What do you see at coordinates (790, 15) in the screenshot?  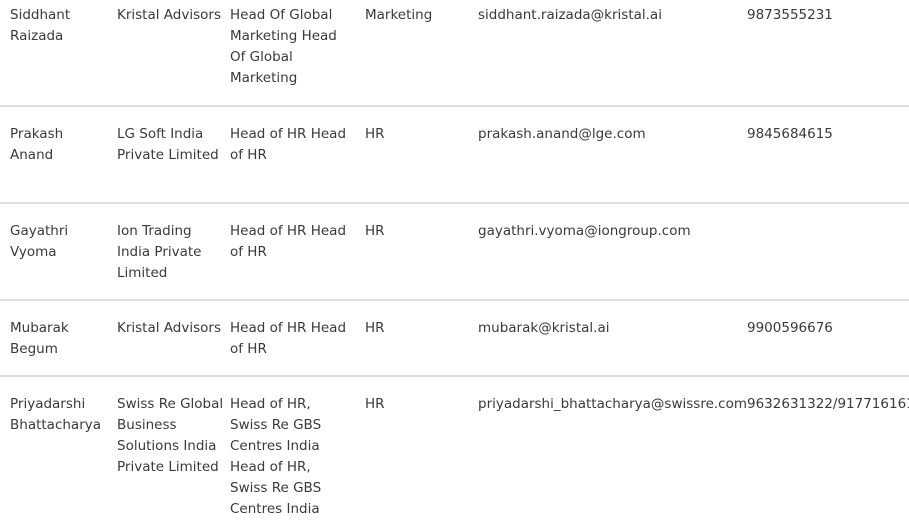 I see `phone-number: 9873555231` at bounding box center [790, 15].